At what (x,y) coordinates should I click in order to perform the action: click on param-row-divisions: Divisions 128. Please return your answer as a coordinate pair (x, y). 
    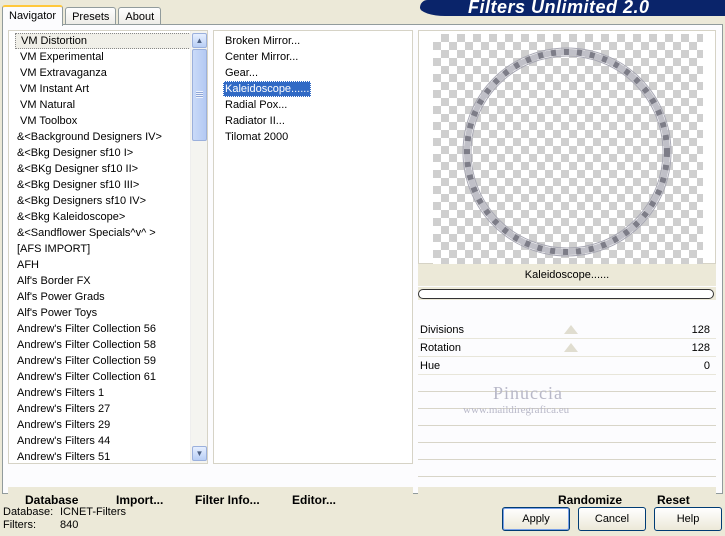
    Looking at the image, I should click on (567, 330).